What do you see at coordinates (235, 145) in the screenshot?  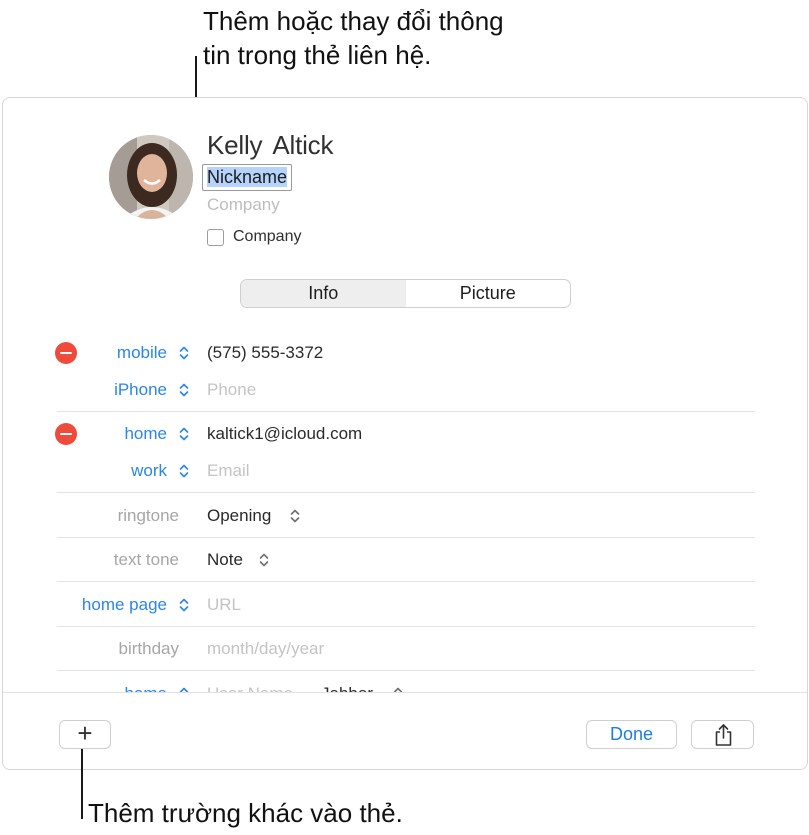 I see `first-name: Kelly` at bounding box center [235, 145].